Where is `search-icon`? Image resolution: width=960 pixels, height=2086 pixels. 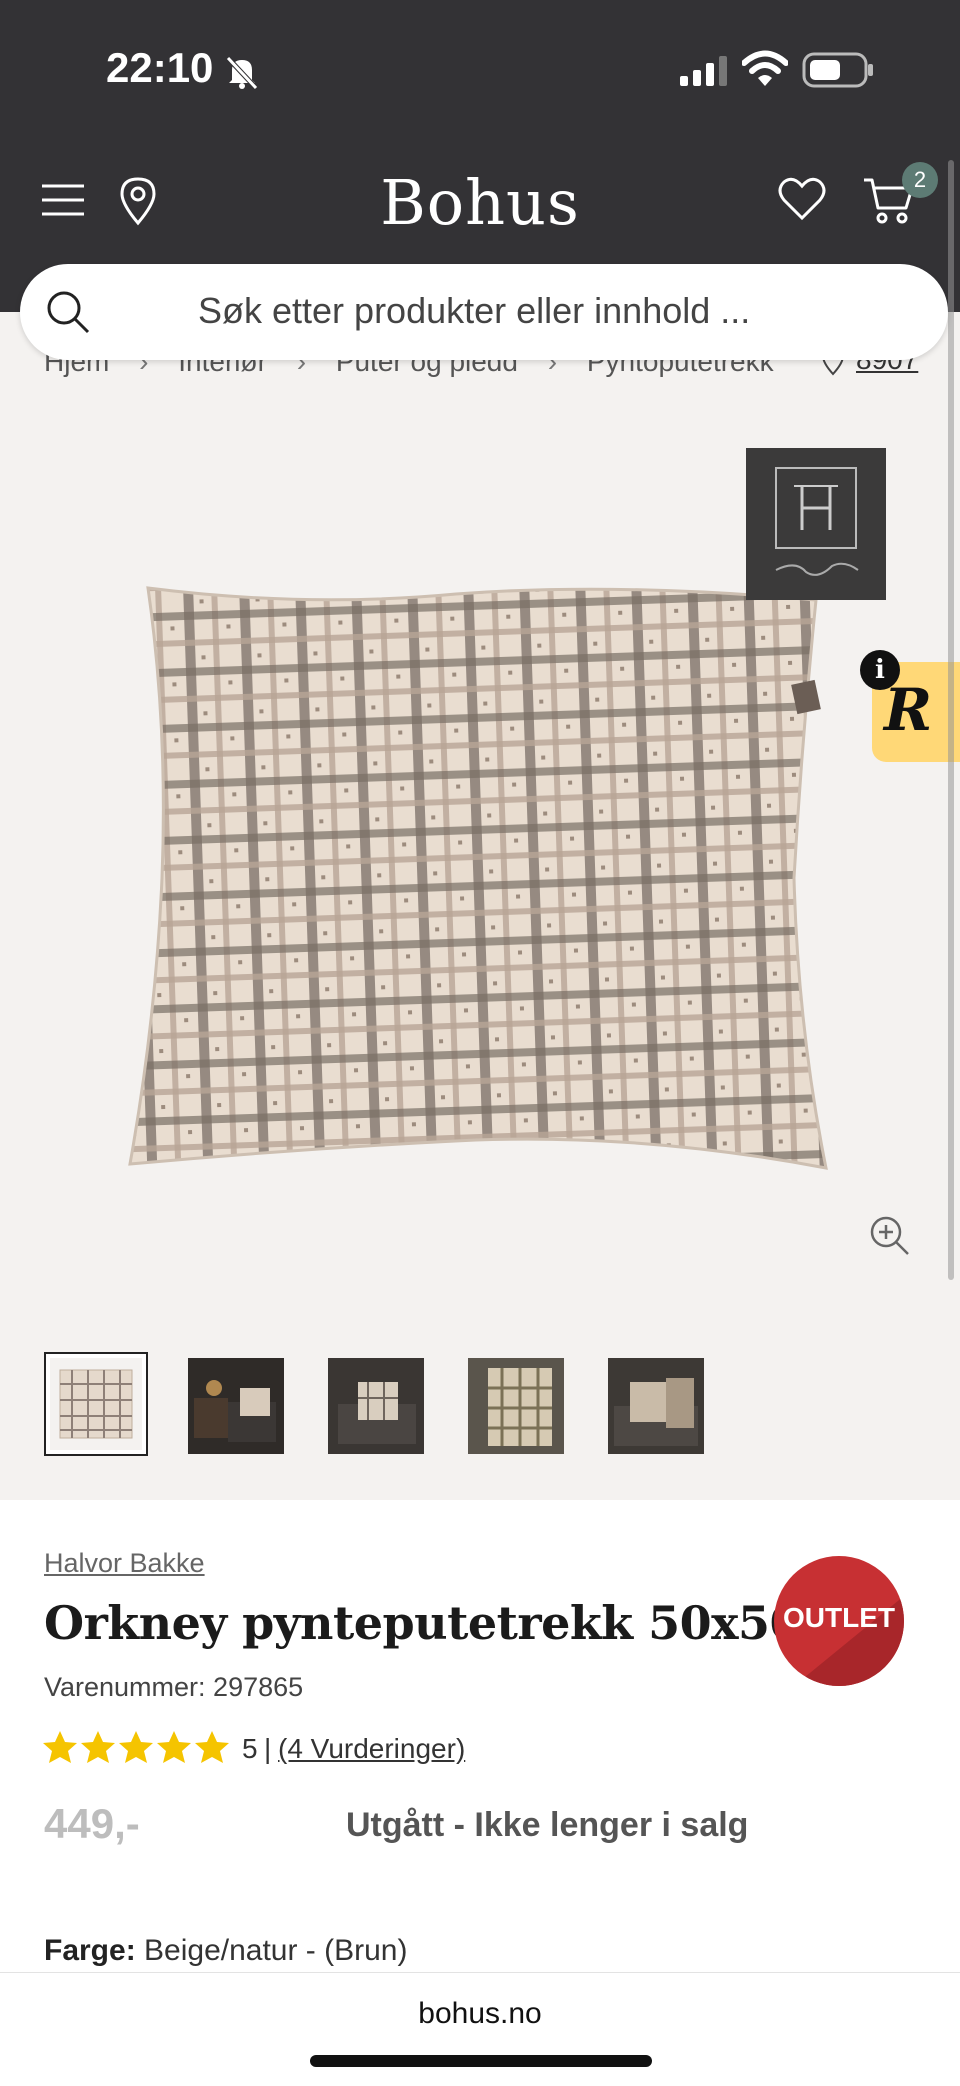 search-icon is located at coordinates (68, 312).